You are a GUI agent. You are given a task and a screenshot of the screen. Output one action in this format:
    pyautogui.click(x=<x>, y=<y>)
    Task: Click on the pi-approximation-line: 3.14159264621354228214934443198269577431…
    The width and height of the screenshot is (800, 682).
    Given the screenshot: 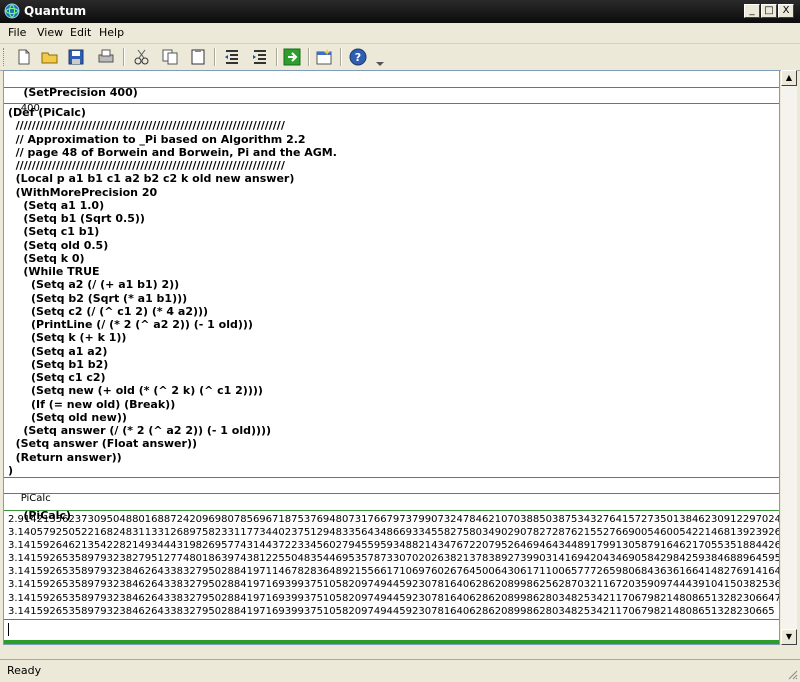 What is the action you would take?
    pyautogui.click(x=393, y=546)
    